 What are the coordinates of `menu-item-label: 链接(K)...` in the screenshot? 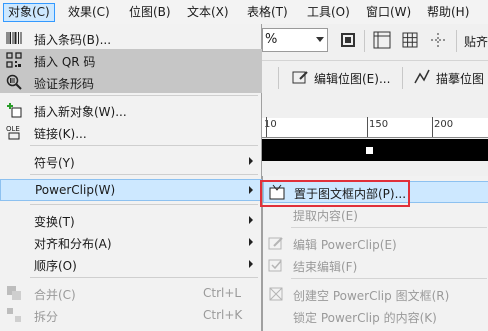 It's located at (60, 134).